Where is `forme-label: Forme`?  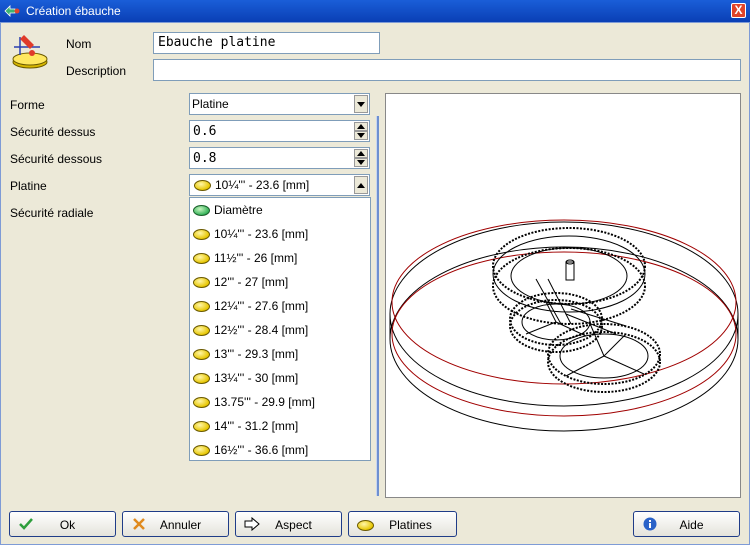
forme-label: Forme is located at coordinates (27, 105).